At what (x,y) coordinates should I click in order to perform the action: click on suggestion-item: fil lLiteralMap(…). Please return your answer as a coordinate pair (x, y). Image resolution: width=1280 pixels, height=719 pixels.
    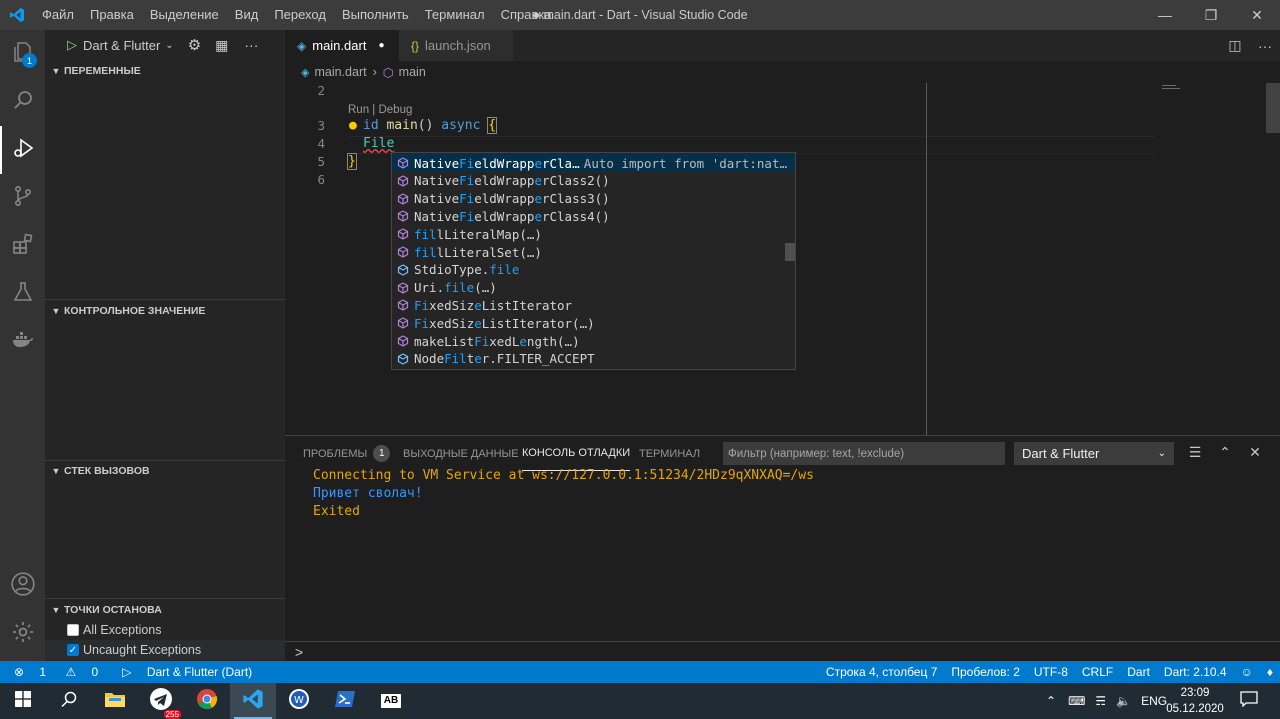
    Looking at the image, I should click on (593, 234).